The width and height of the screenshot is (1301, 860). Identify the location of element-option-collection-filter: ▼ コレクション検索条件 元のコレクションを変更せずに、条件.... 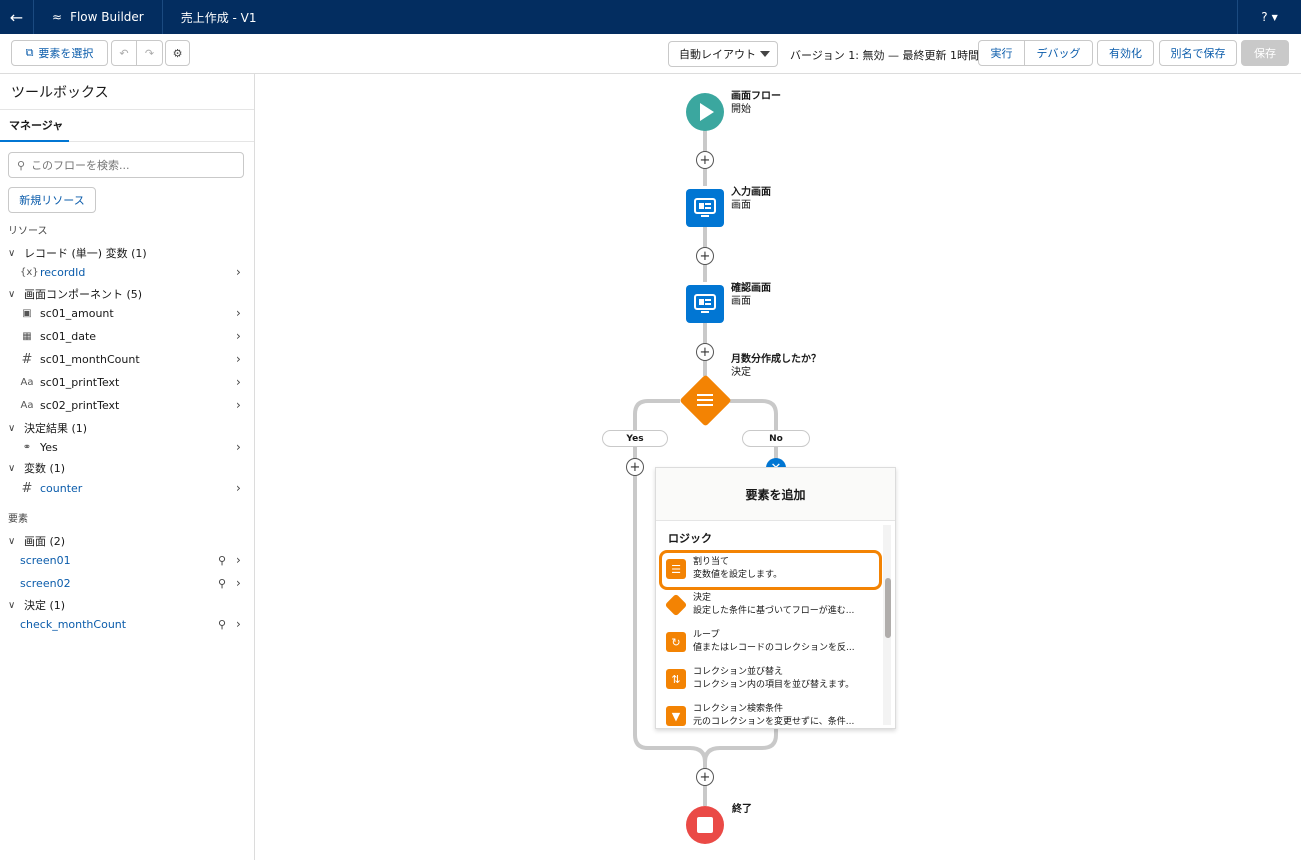
(771, 715).